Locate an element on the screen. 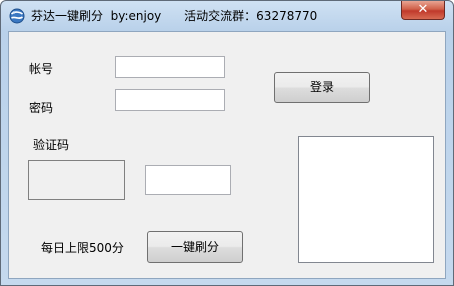 This screenshot has height=286, width=454. title-bar: 芬达一键刷分 by:enjoy 活动交流群：63278770 ✕ is located at coordinates (227, 16).